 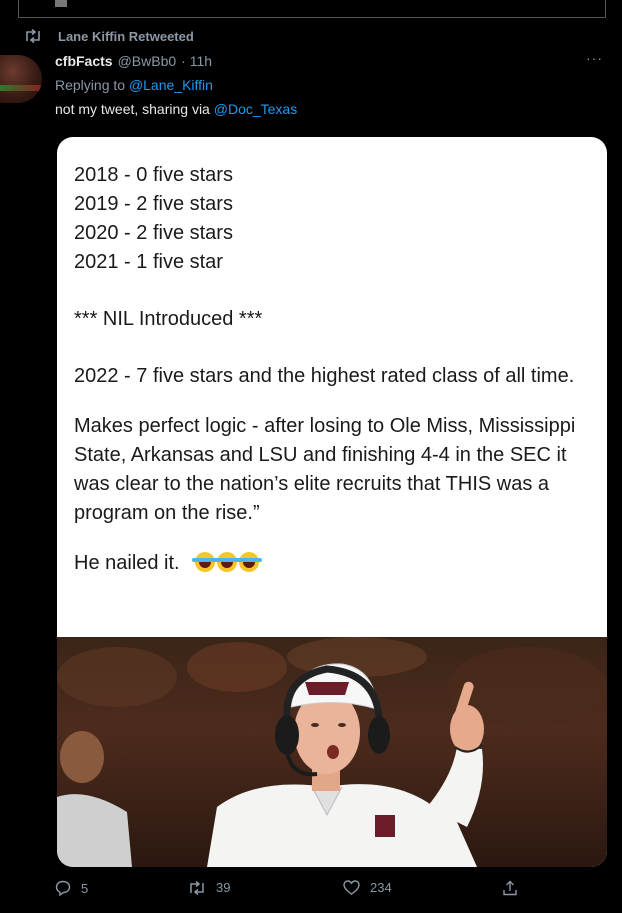 I want to click on avatar, so click(x=21, y=79).